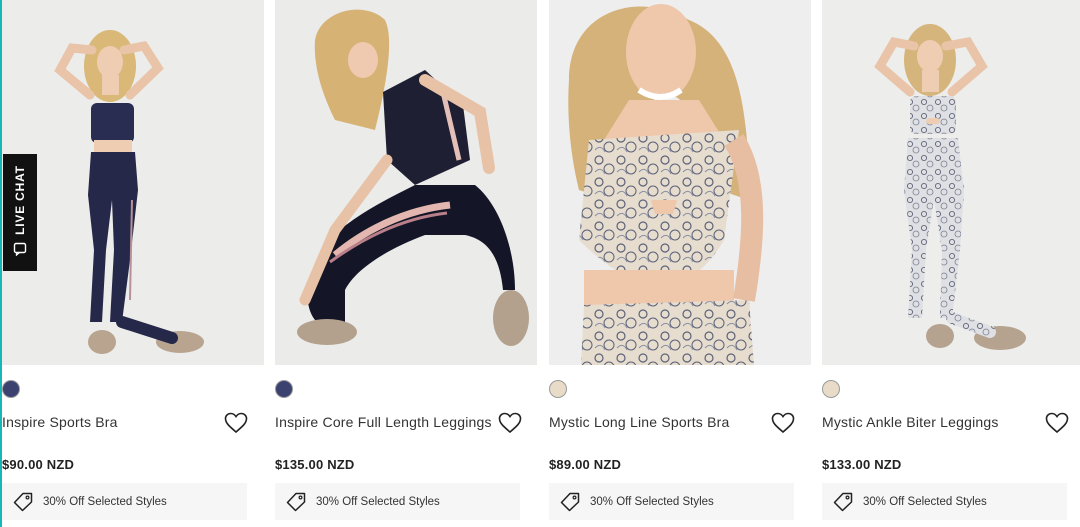 The image size is (1080, 527). What do you see at coordinates (38, 464) in the screenshot?
I see `product-price: $90.00 NZD` at bounding box center [38, 464].